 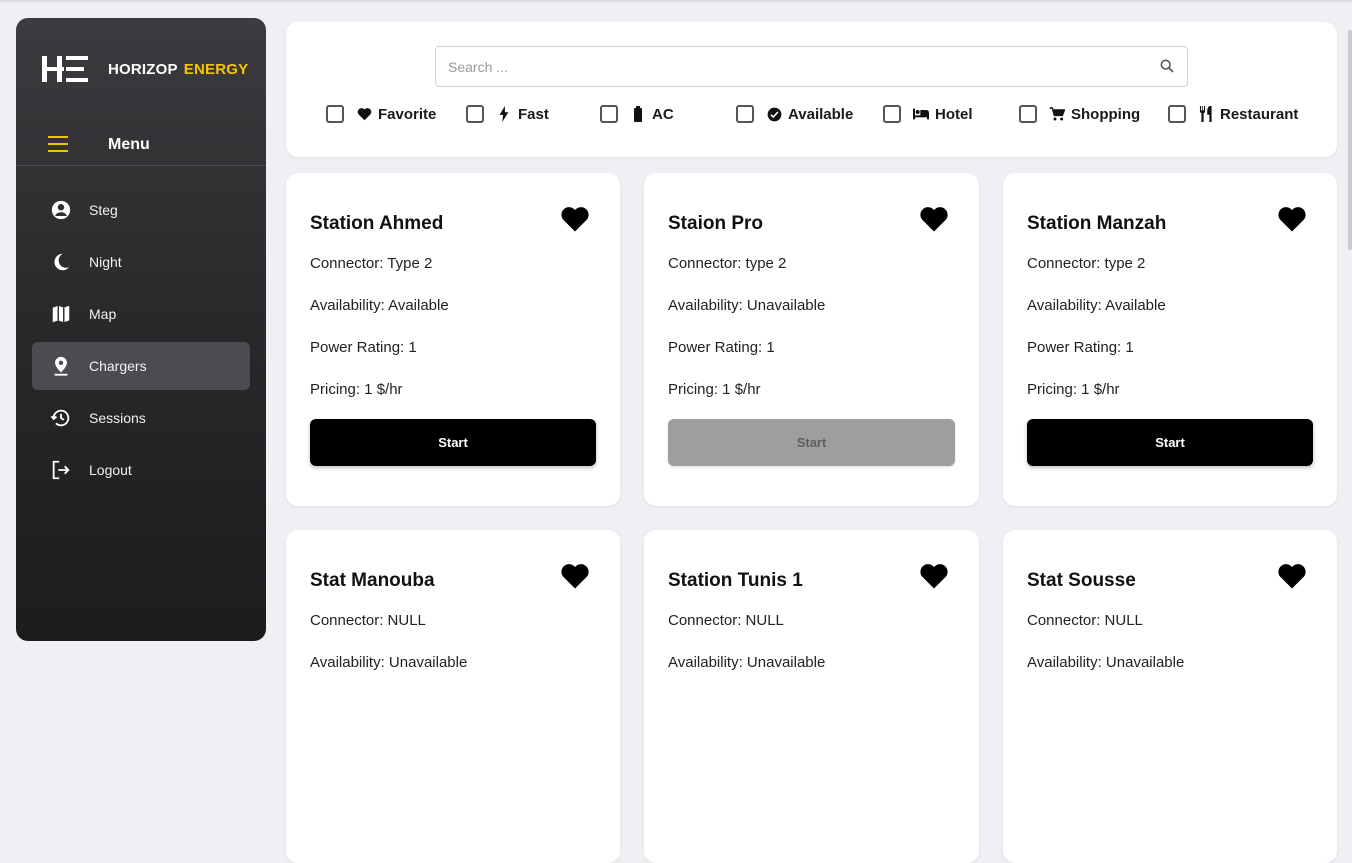 I want to click on brand-logo-icon, so click(x=65, y=69).